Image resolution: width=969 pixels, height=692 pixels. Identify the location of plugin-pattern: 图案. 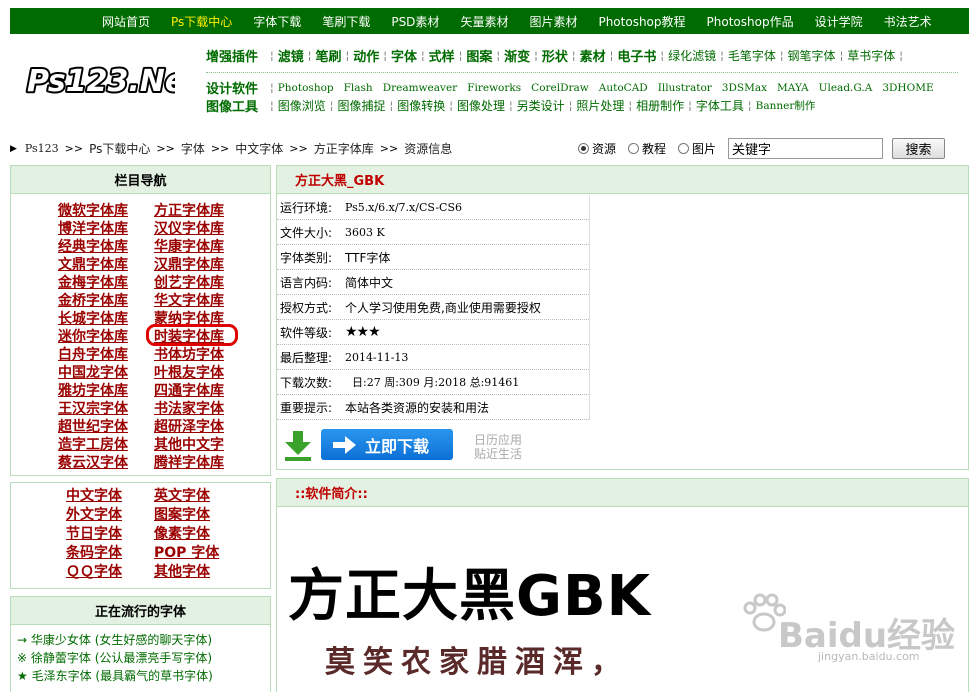
(479, 55).